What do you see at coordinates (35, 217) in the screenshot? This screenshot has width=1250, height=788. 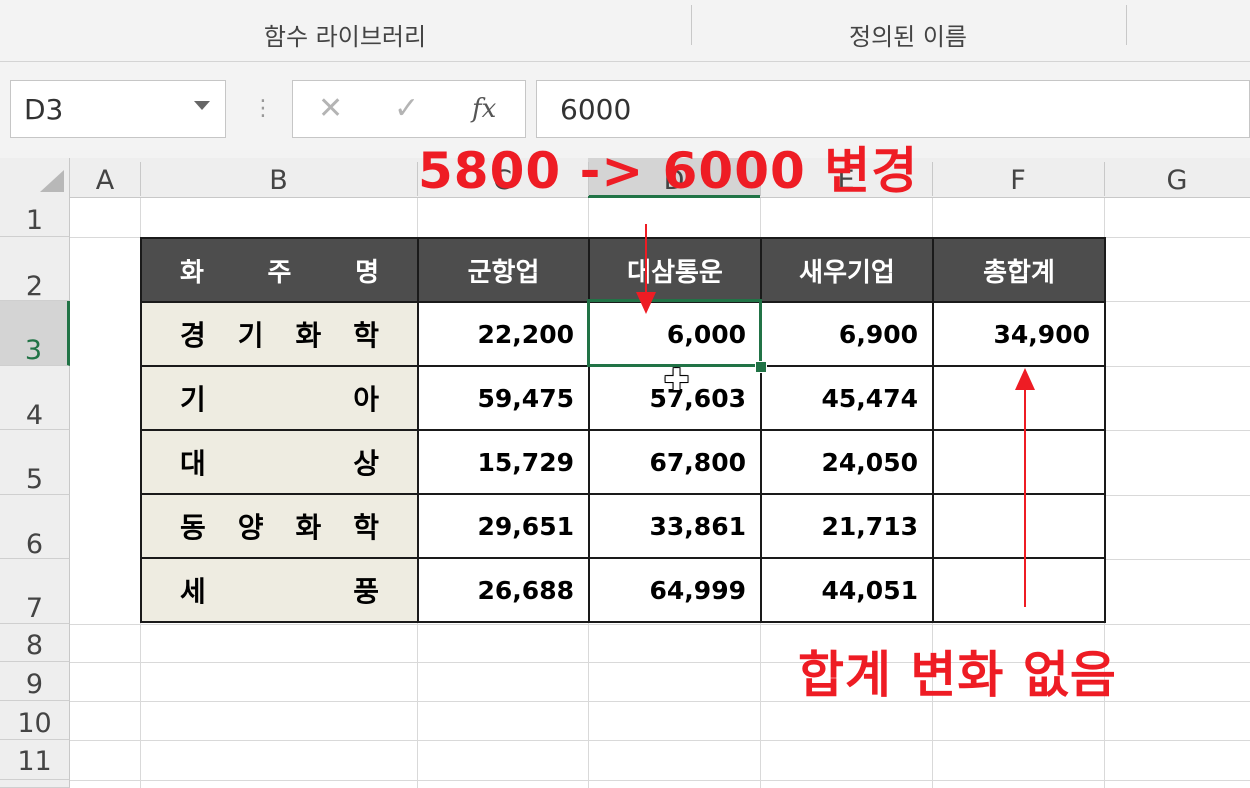 I see `row-header-1: 1` at bounding box center [35, 217].